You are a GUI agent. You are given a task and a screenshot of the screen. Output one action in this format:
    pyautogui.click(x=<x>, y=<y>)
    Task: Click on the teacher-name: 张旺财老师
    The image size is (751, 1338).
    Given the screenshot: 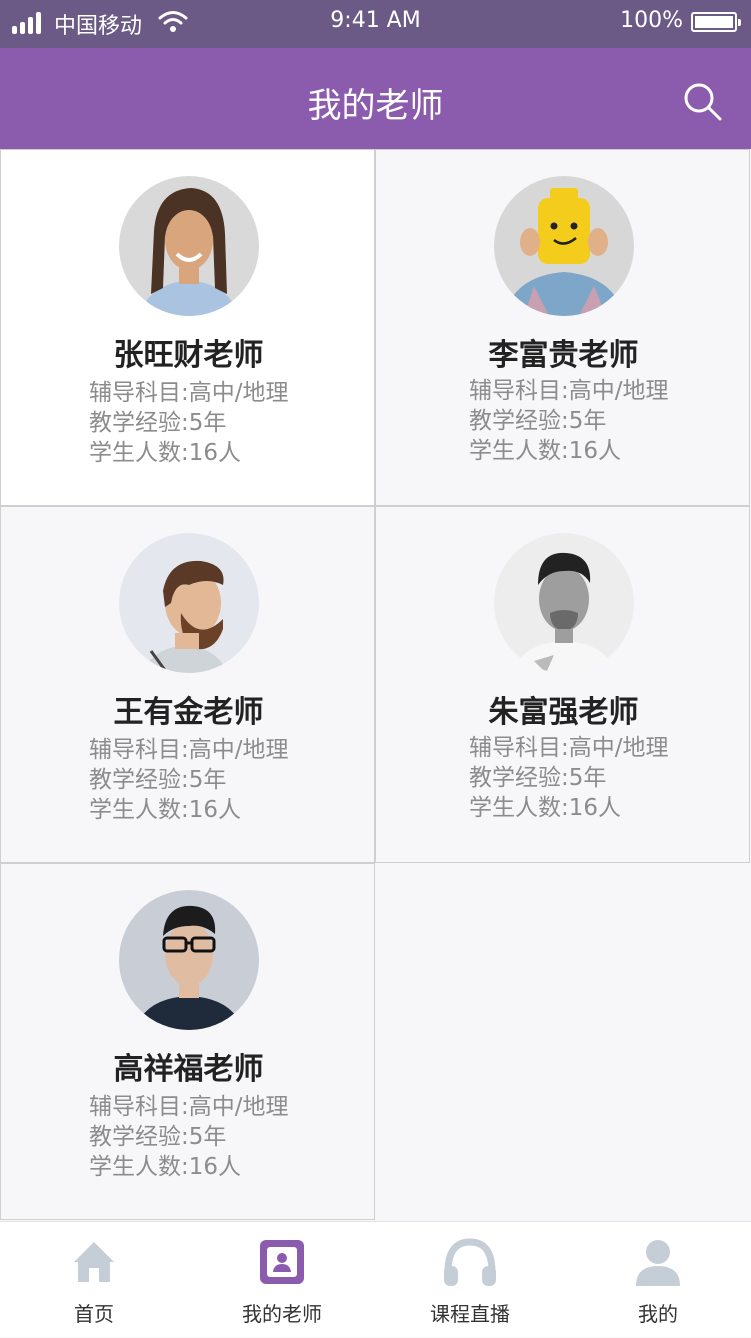 What is the action you would take?
    pyautogui.click(x=188, y=355)
    